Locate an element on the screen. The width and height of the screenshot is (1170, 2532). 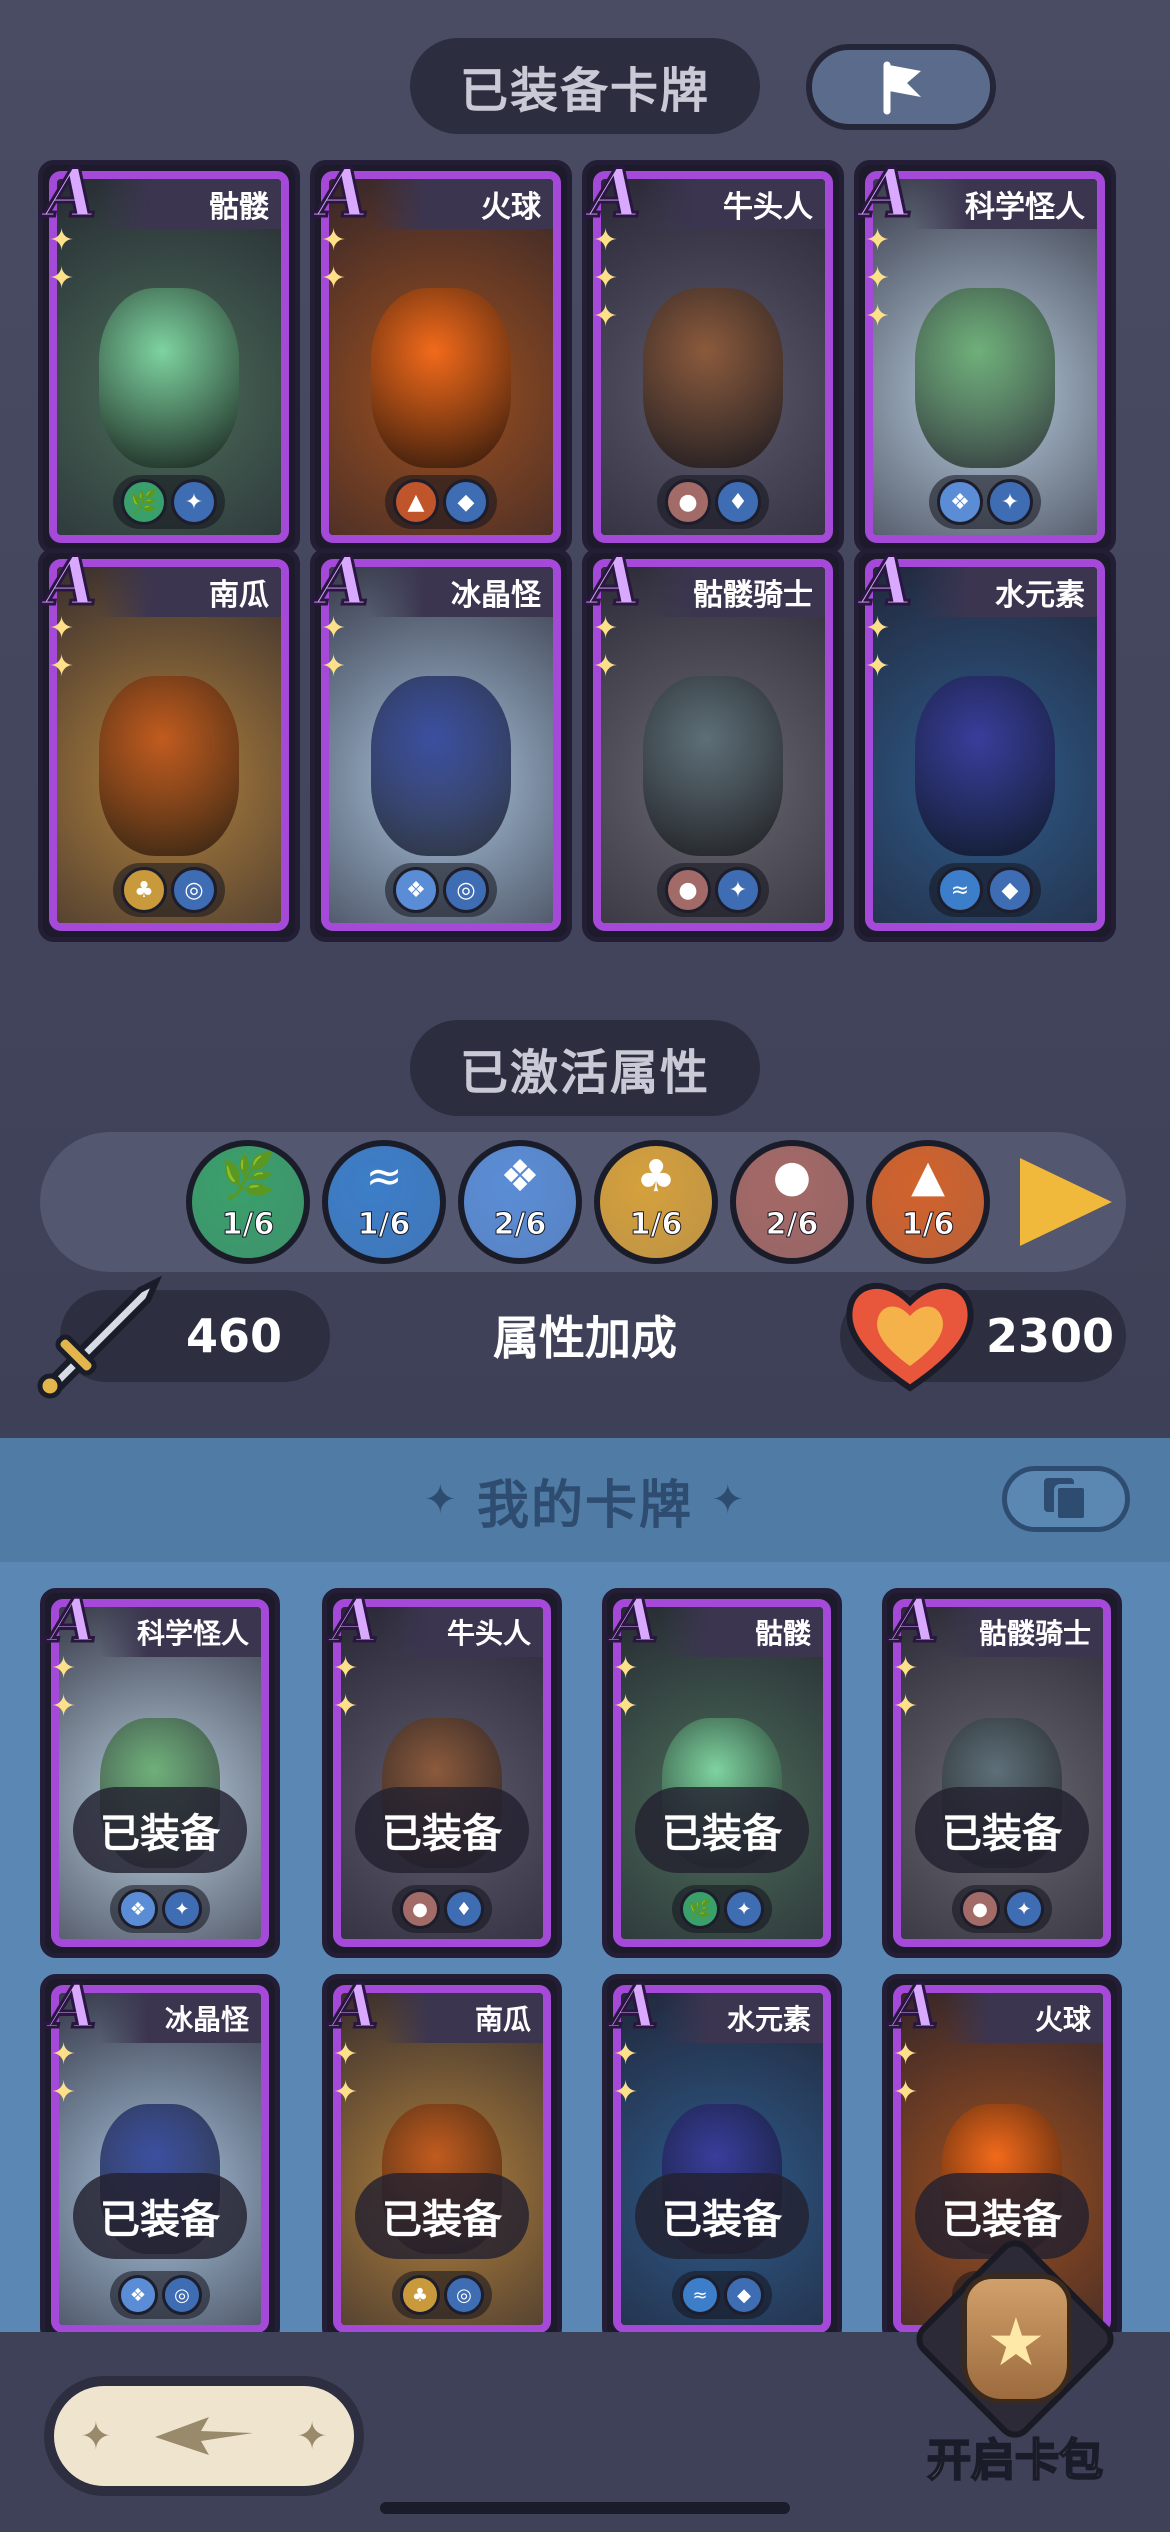
open-pack-button: ★ 开启卡包 is located at coordinates (1015, 2363).